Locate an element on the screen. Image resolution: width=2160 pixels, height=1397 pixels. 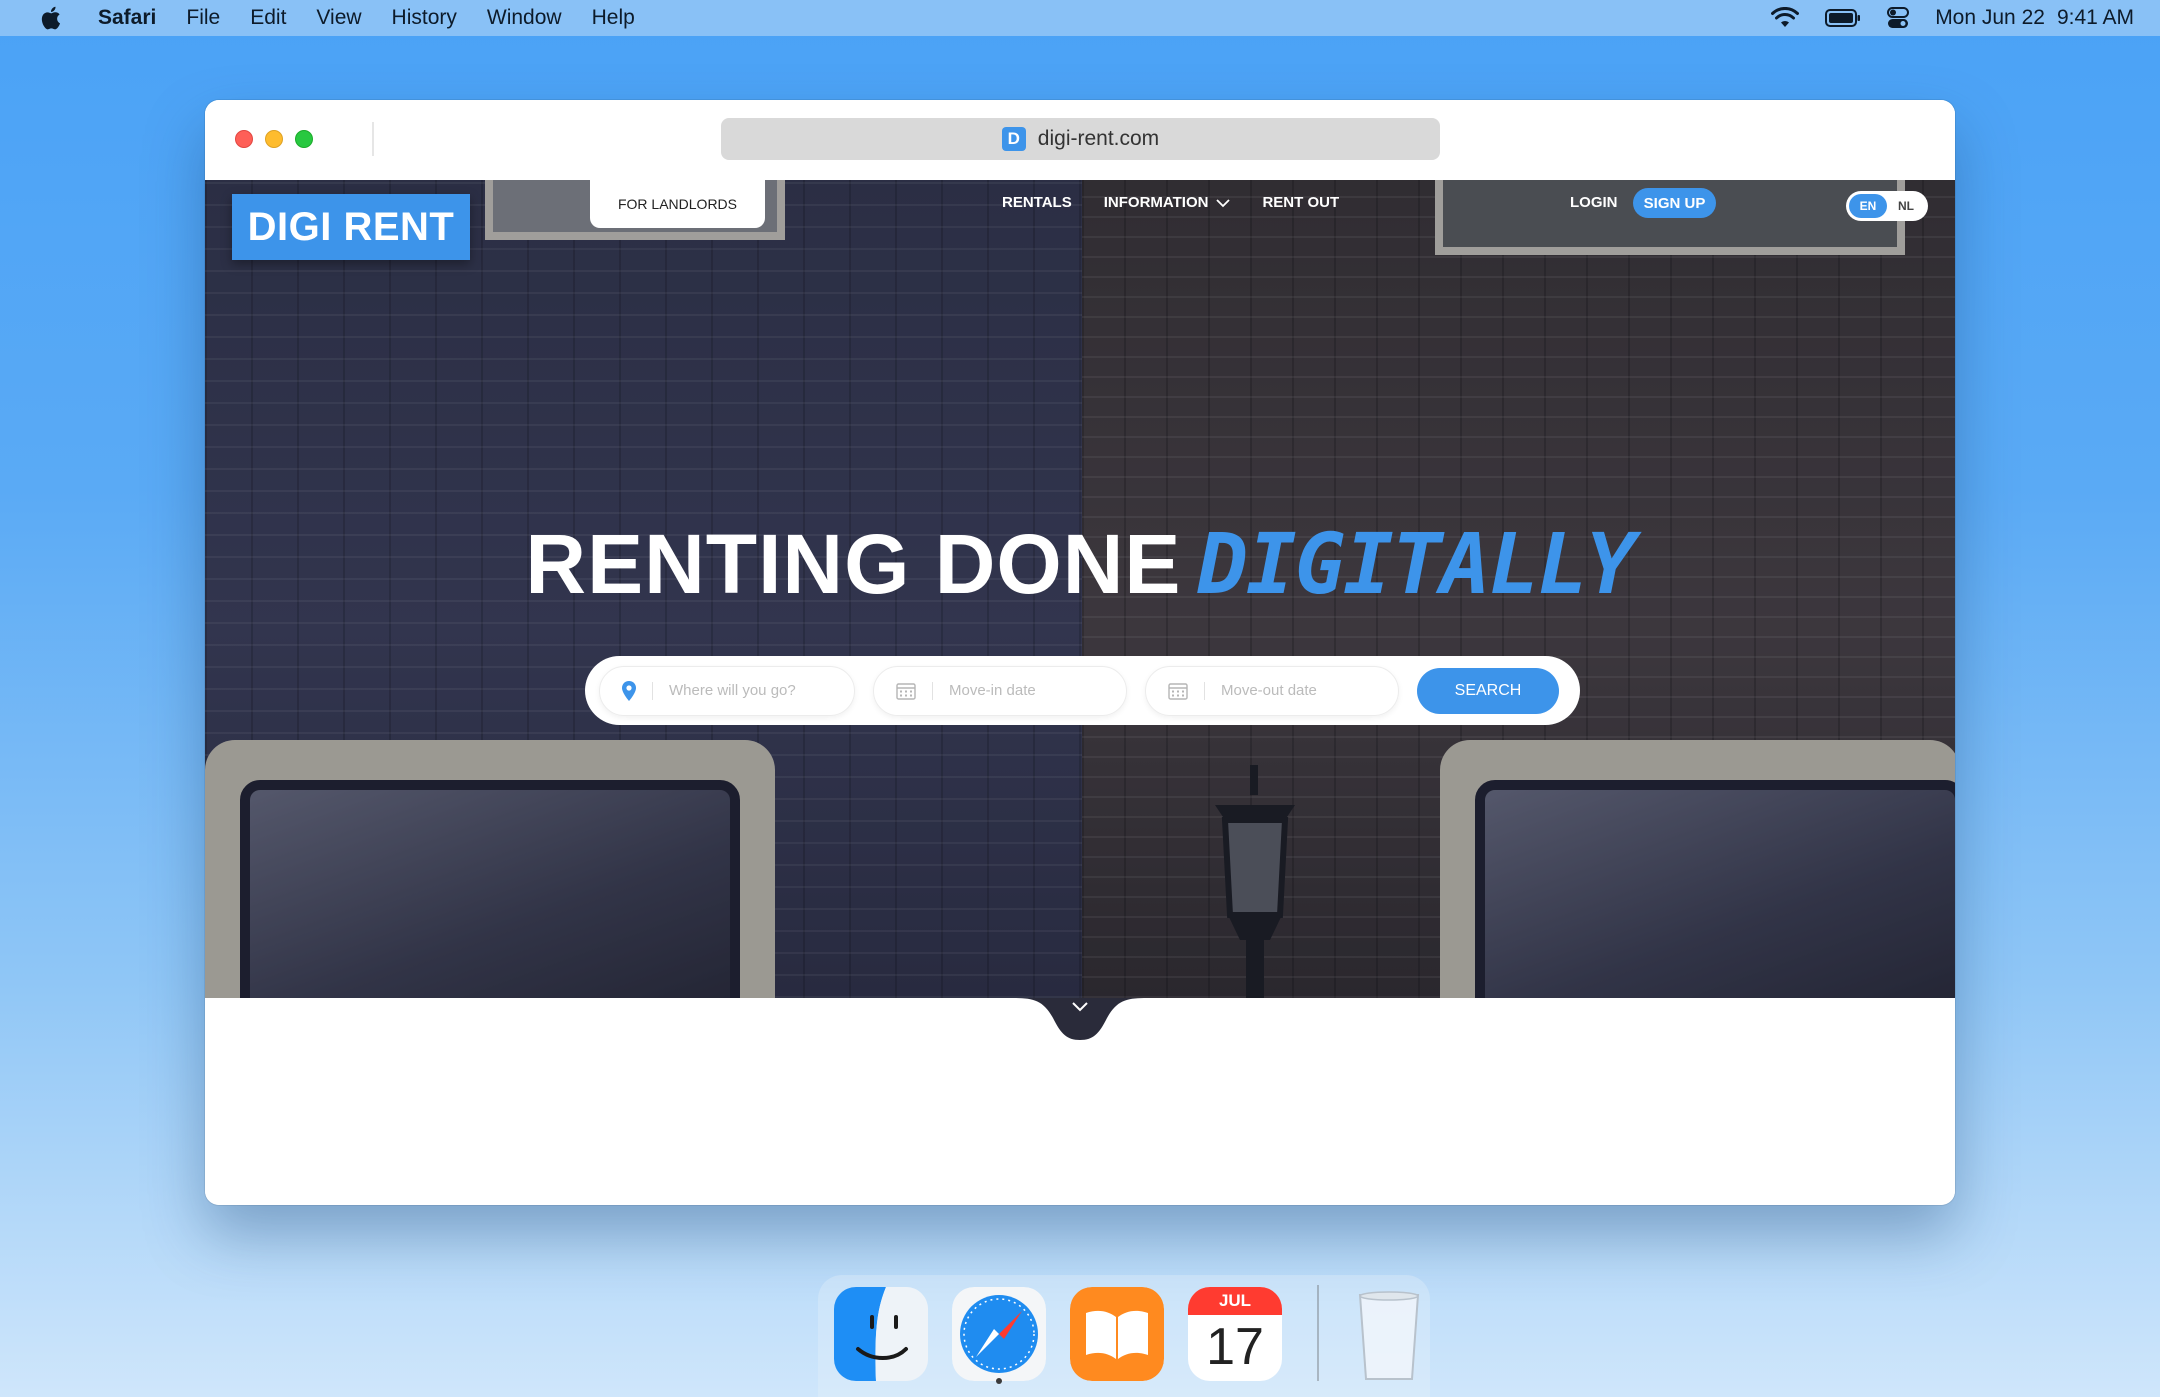
url-text: digi-rent.com is located at coordinates (1098, 138).